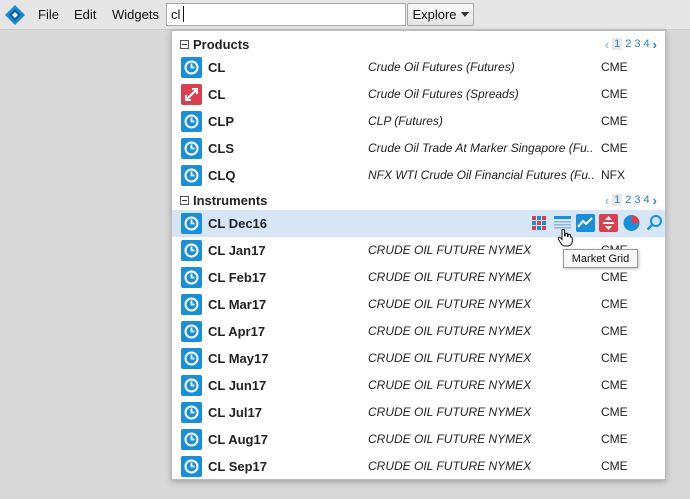 This screenshot has height=499, width=690. Describe the element at coordinates (418, 44) in the screenshot. I see `products-header: Products ‹ 1 2 3 4 ›` at that location.